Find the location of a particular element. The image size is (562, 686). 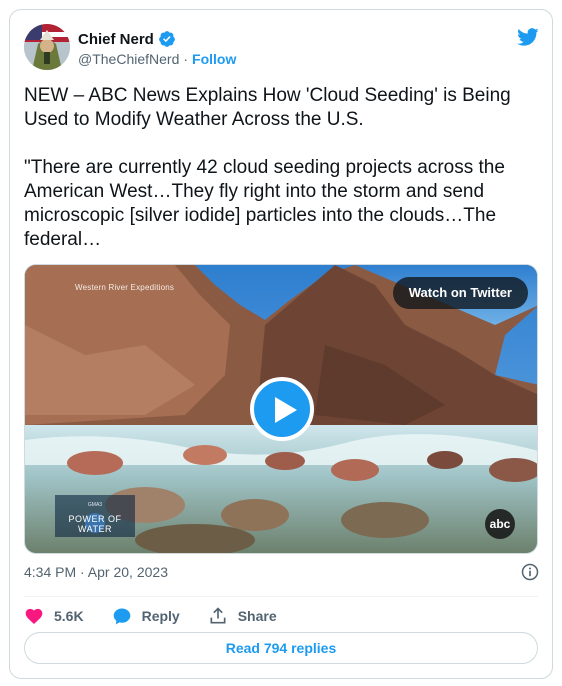

action-bar: 5.6K Reply Share is located at coordinates (164, 616).